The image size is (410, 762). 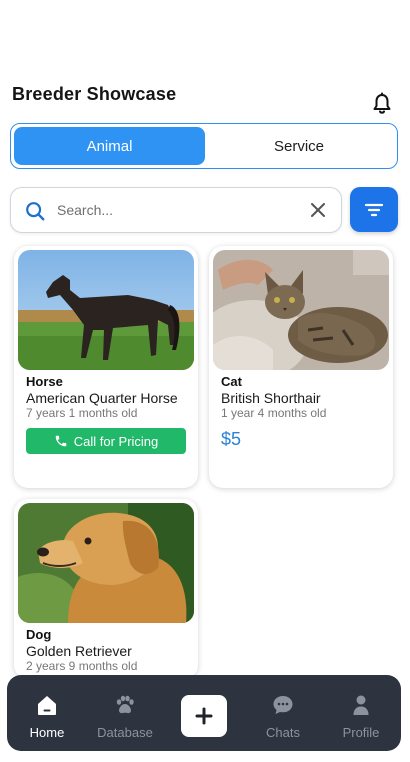 I want to click on horse-photo, so click(x=106, y=310).